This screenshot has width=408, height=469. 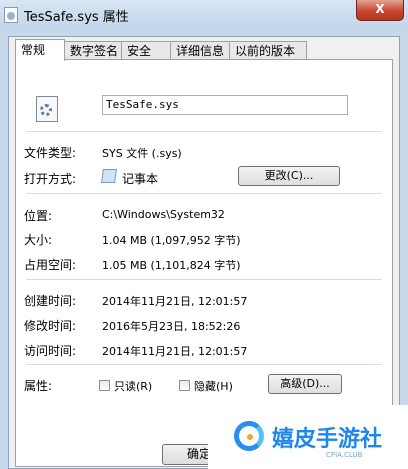 I want to click on location-value: C:\Windows\System32, so click(x=163, y=214).